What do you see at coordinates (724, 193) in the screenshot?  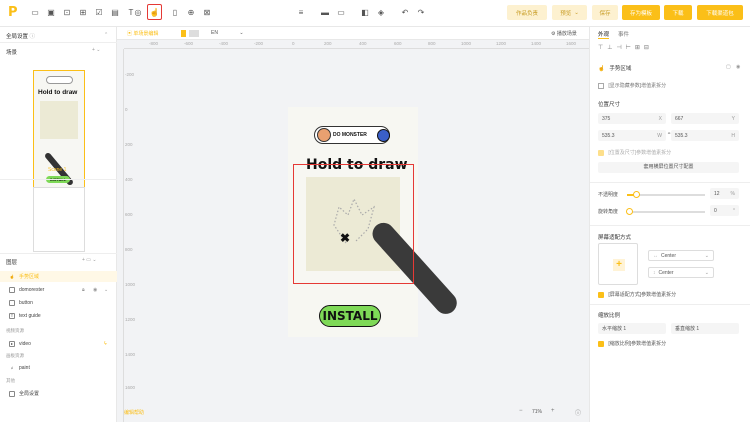 I see `opacity-input: 12%` at bounding box center [724, 193].